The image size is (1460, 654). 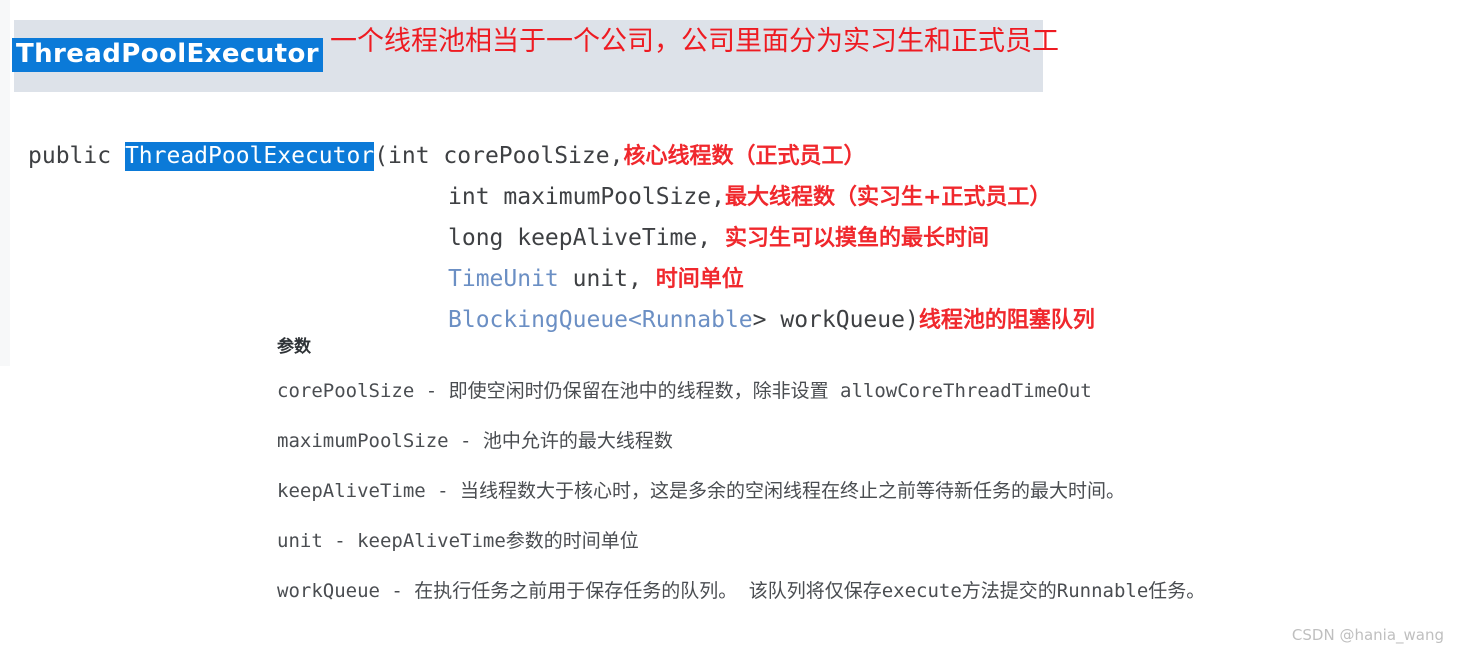 What do you see at coordinates (577, 441) in the screenshot?
I see `param-desc: 池中允许的最大线程数` at bounding box center [577, 441].